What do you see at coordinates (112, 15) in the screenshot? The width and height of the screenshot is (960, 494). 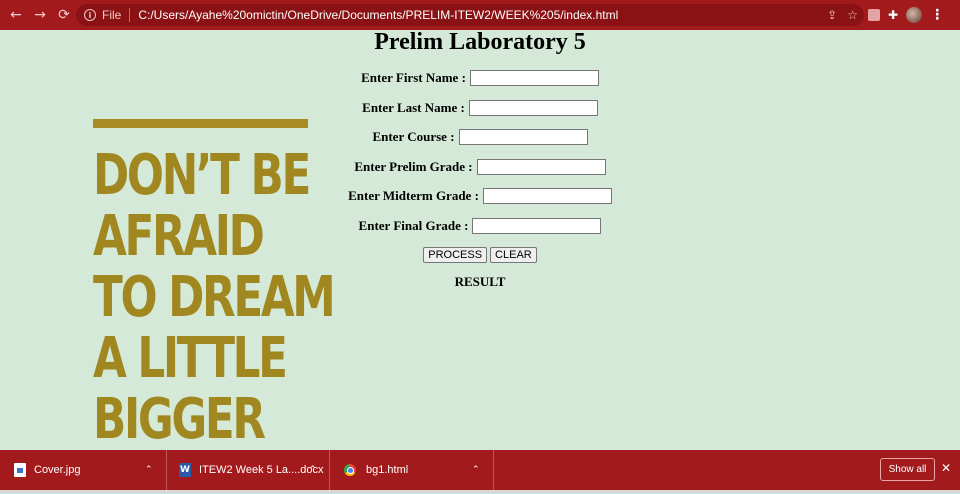 I see `file-scheme-label: File` at bounding box center [112, 15].